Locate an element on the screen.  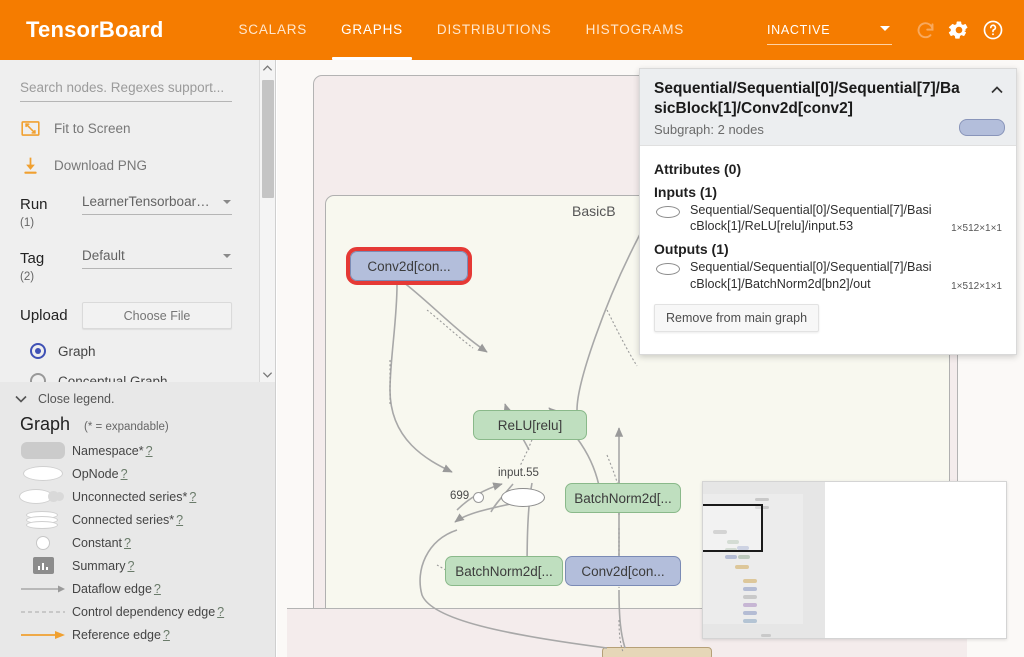
tab-graphs: GRAPHS is located at coordinates (372, 30).